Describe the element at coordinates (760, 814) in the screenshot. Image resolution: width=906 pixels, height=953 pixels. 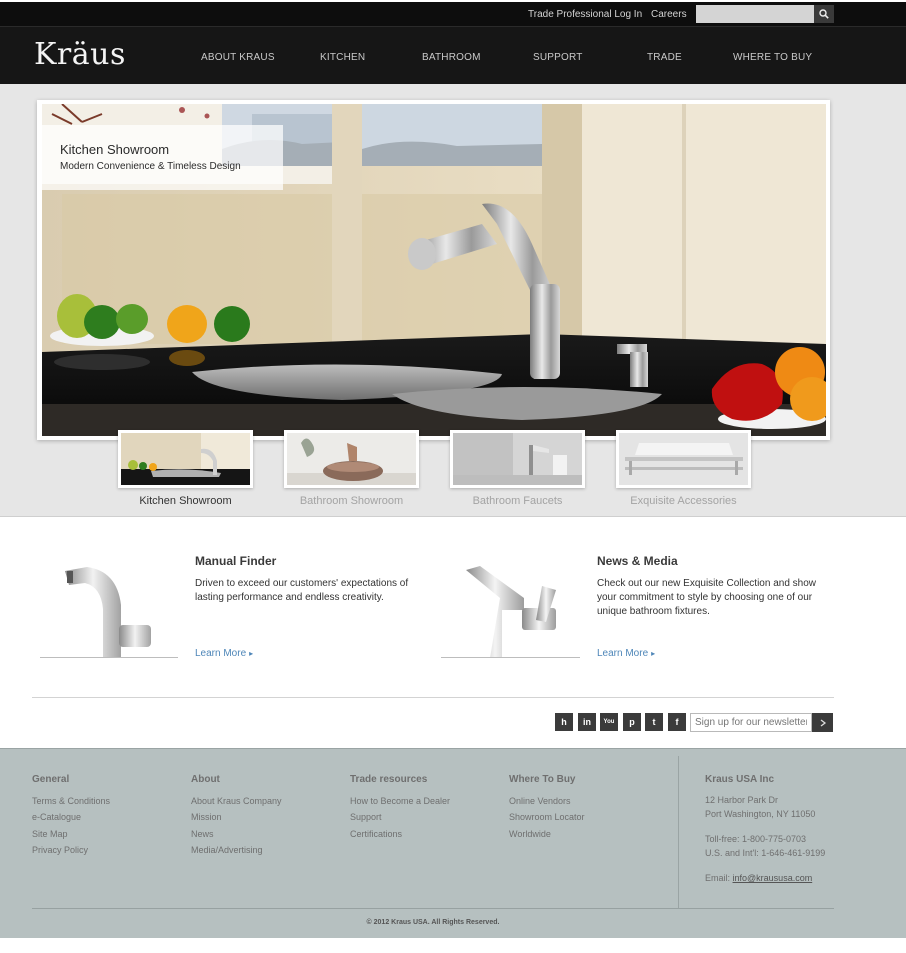
I see `footer-address-line2: Port Washington, NY 11050` at that location.